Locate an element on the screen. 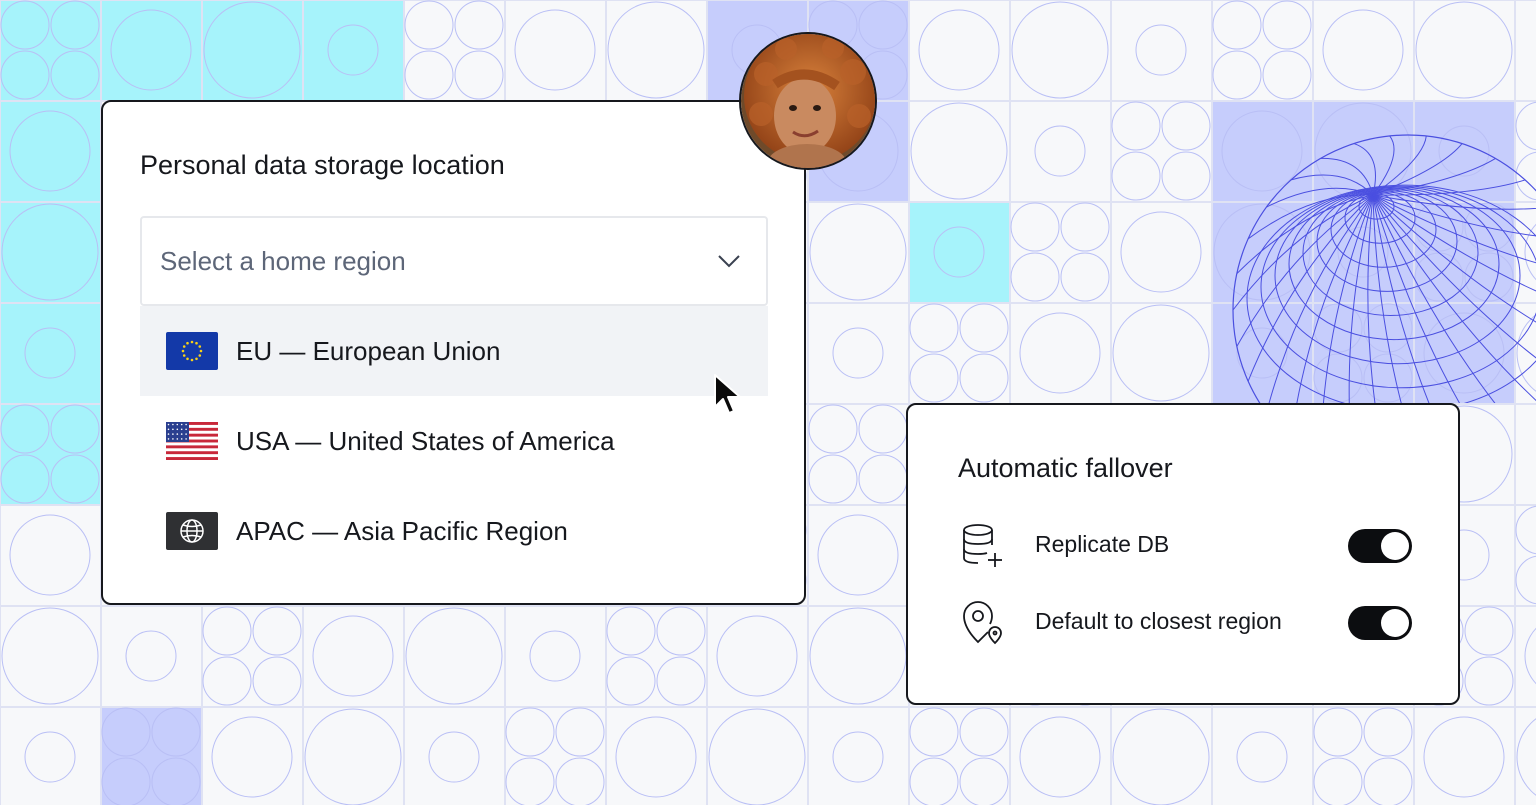 This screenshot has width=1536, height=805. database-add-icon is located at coordinates (982, 545).